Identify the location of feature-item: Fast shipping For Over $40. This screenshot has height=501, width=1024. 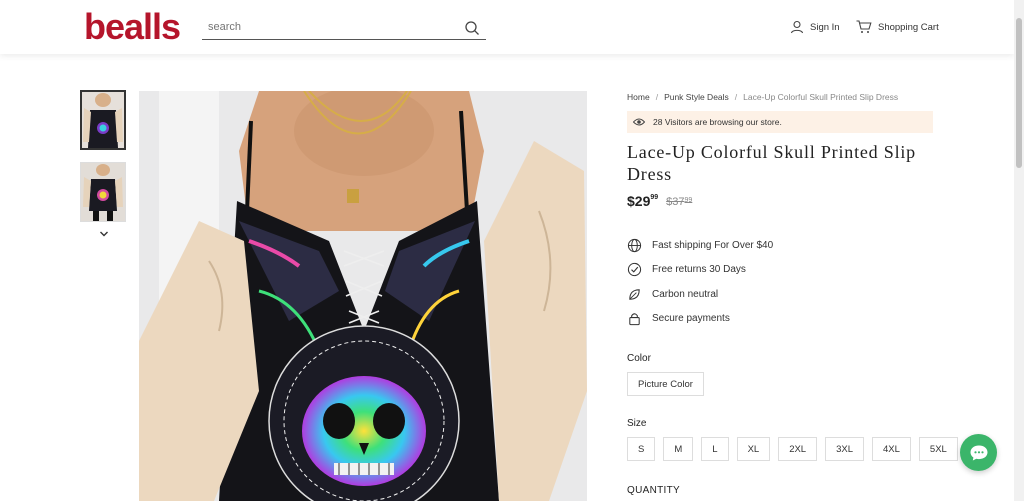
(780, 245).